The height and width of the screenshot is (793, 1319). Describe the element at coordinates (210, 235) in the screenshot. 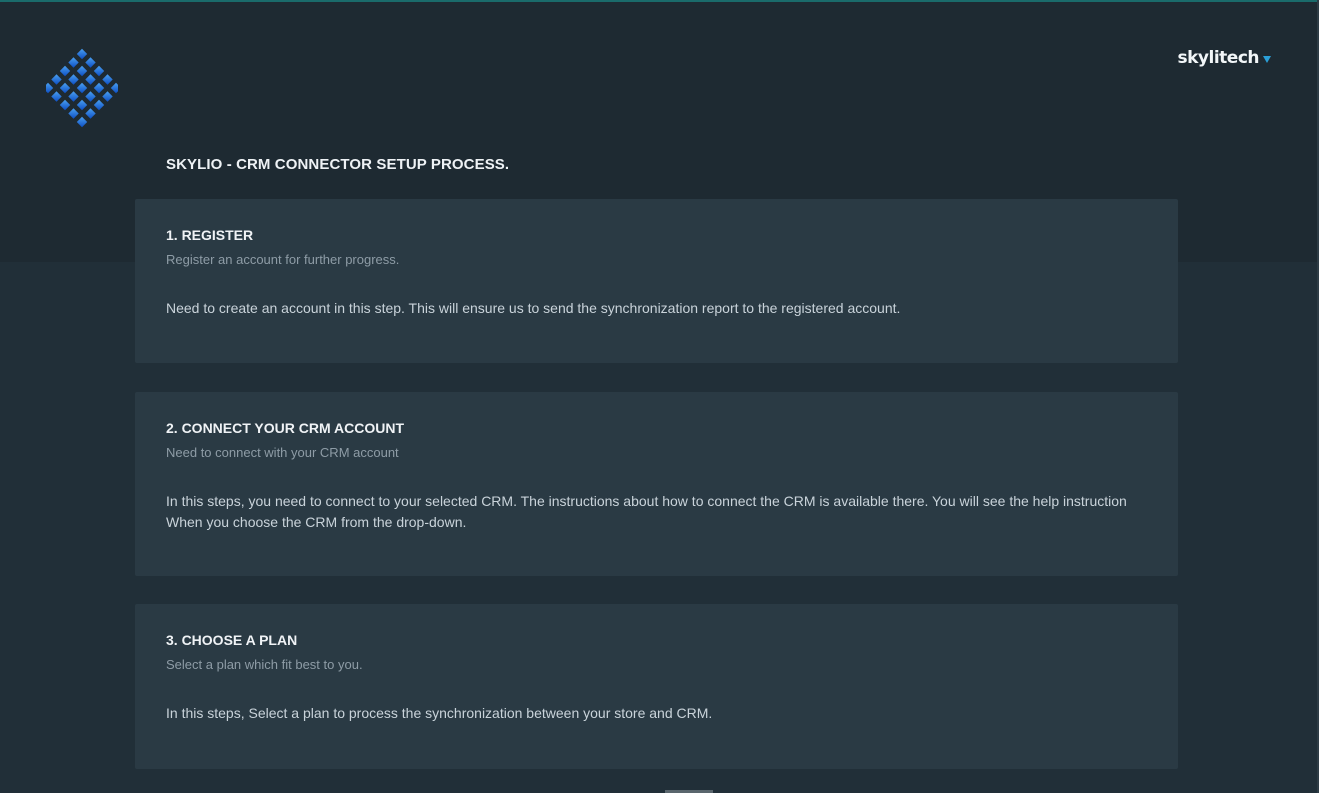

I see `step-title: 1. REGISTER` at that location.